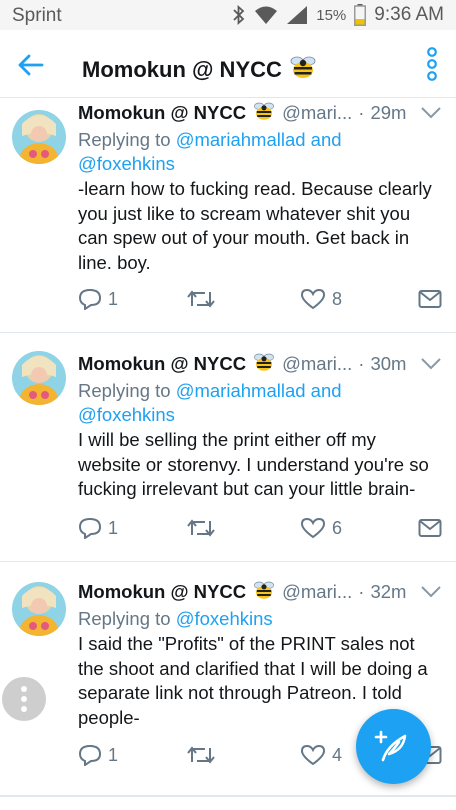 Image resolution: width=456 pixels, height=810 pixels. Describe the element at coordinates (260, 299) in the screenshot. I see `tweet-actions: 1 8` at that location.